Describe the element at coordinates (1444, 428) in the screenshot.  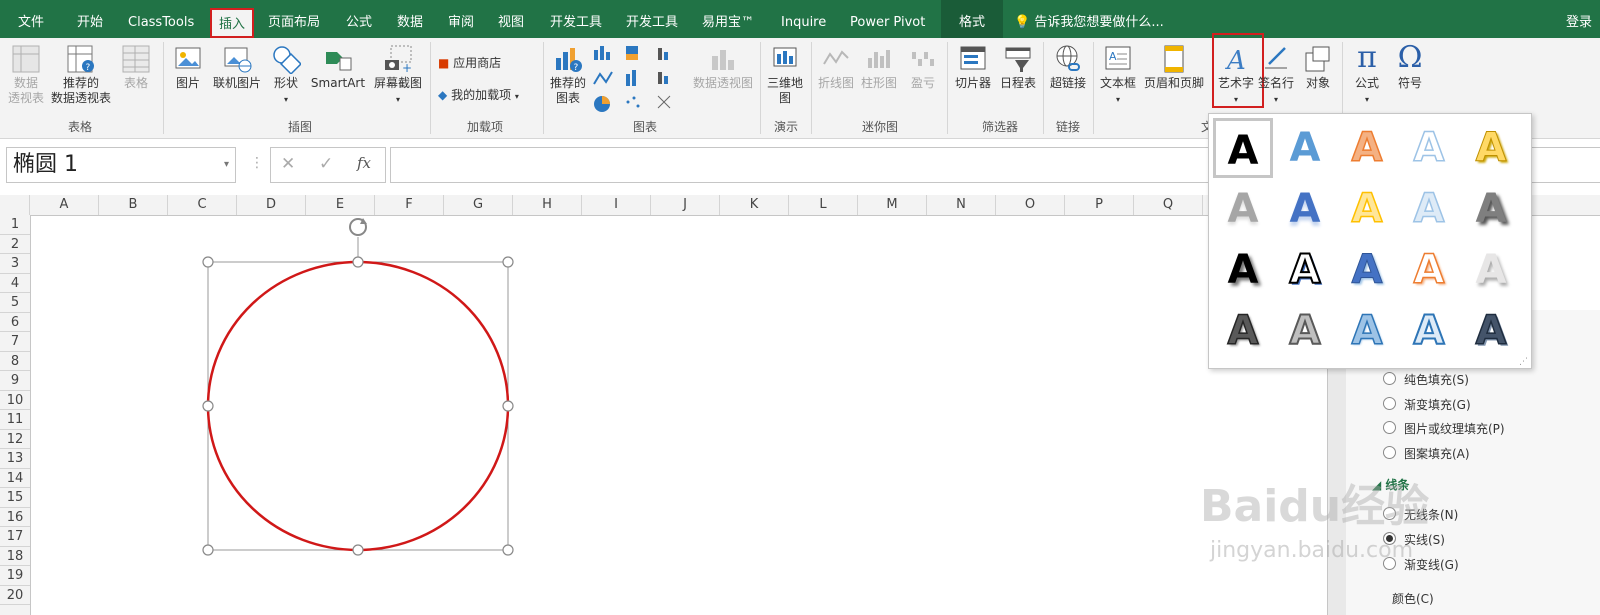
I see `picture-fill-option: 图片或纹理填充(P)` at that location.